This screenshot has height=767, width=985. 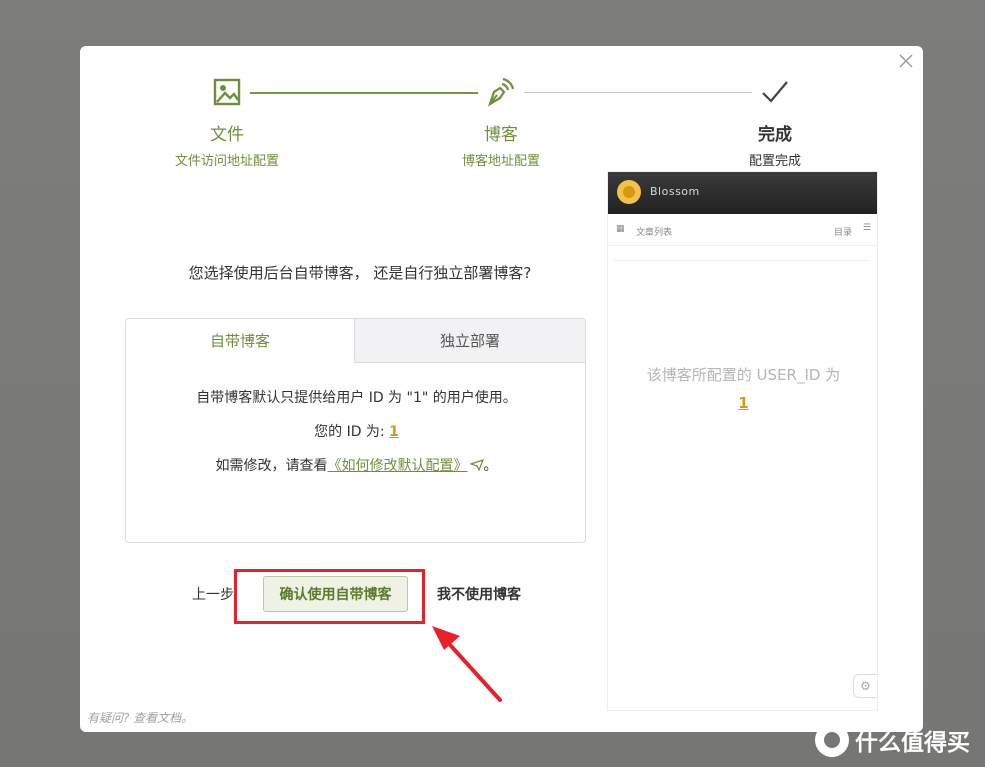 I want to click on send-icon, so click(x=476, y=465).